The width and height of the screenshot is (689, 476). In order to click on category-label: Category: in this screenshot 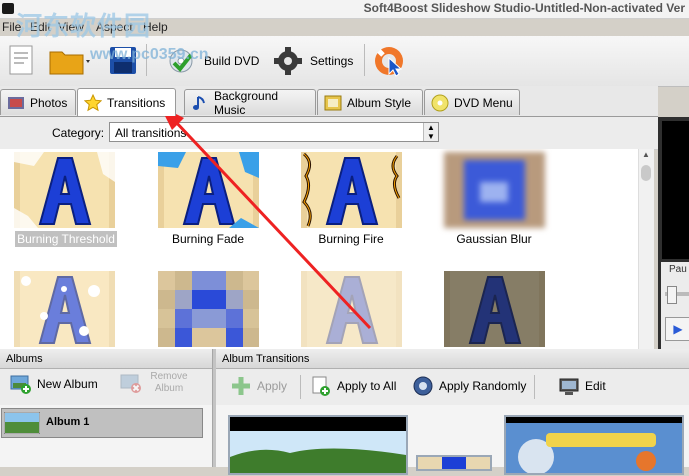, I will do `click(78, 133)`.